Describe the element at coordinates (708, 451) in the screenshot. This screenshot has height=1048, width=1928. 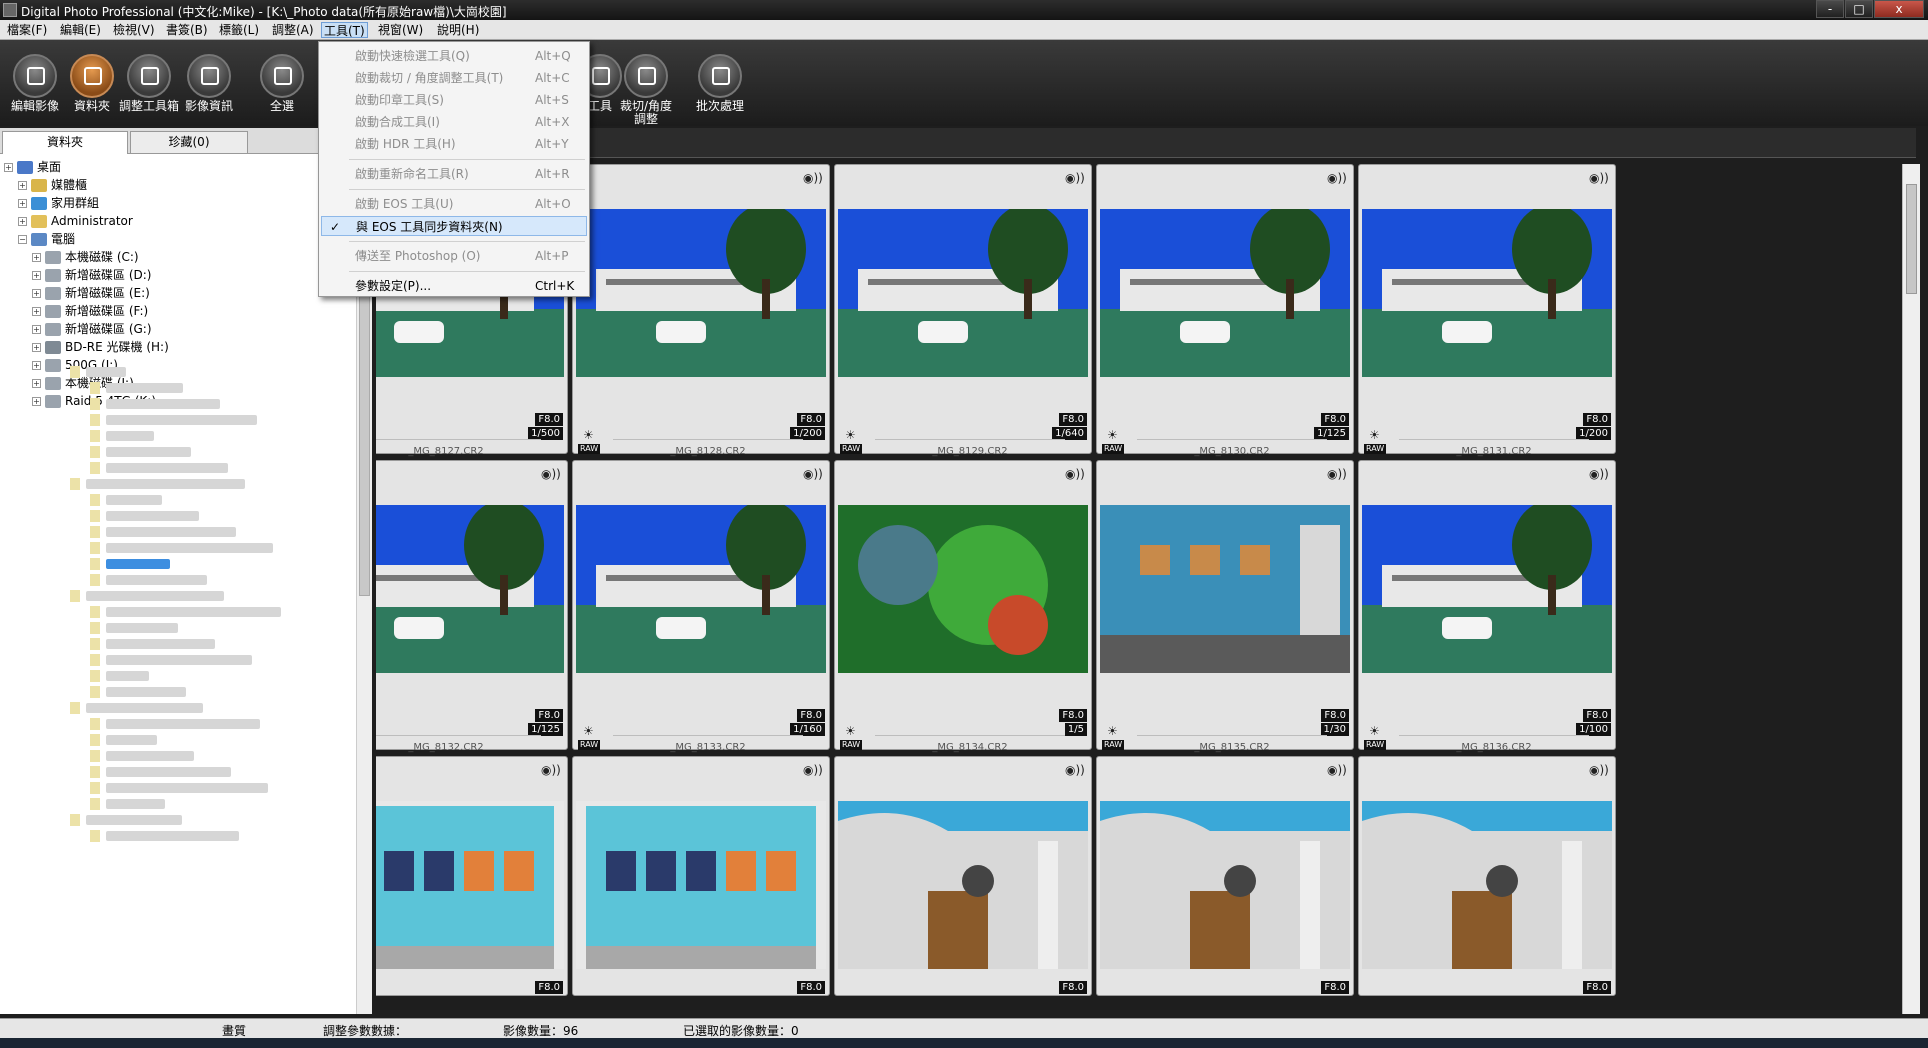
I see `file-name: _MG_8128.CR2` at that location.